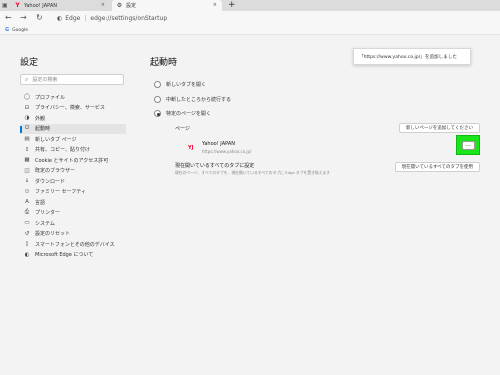  What do you see at coordinates (27, 107) in the screenshot?
I see `lock-icon: ⊡` at bounding box center [27, 107].